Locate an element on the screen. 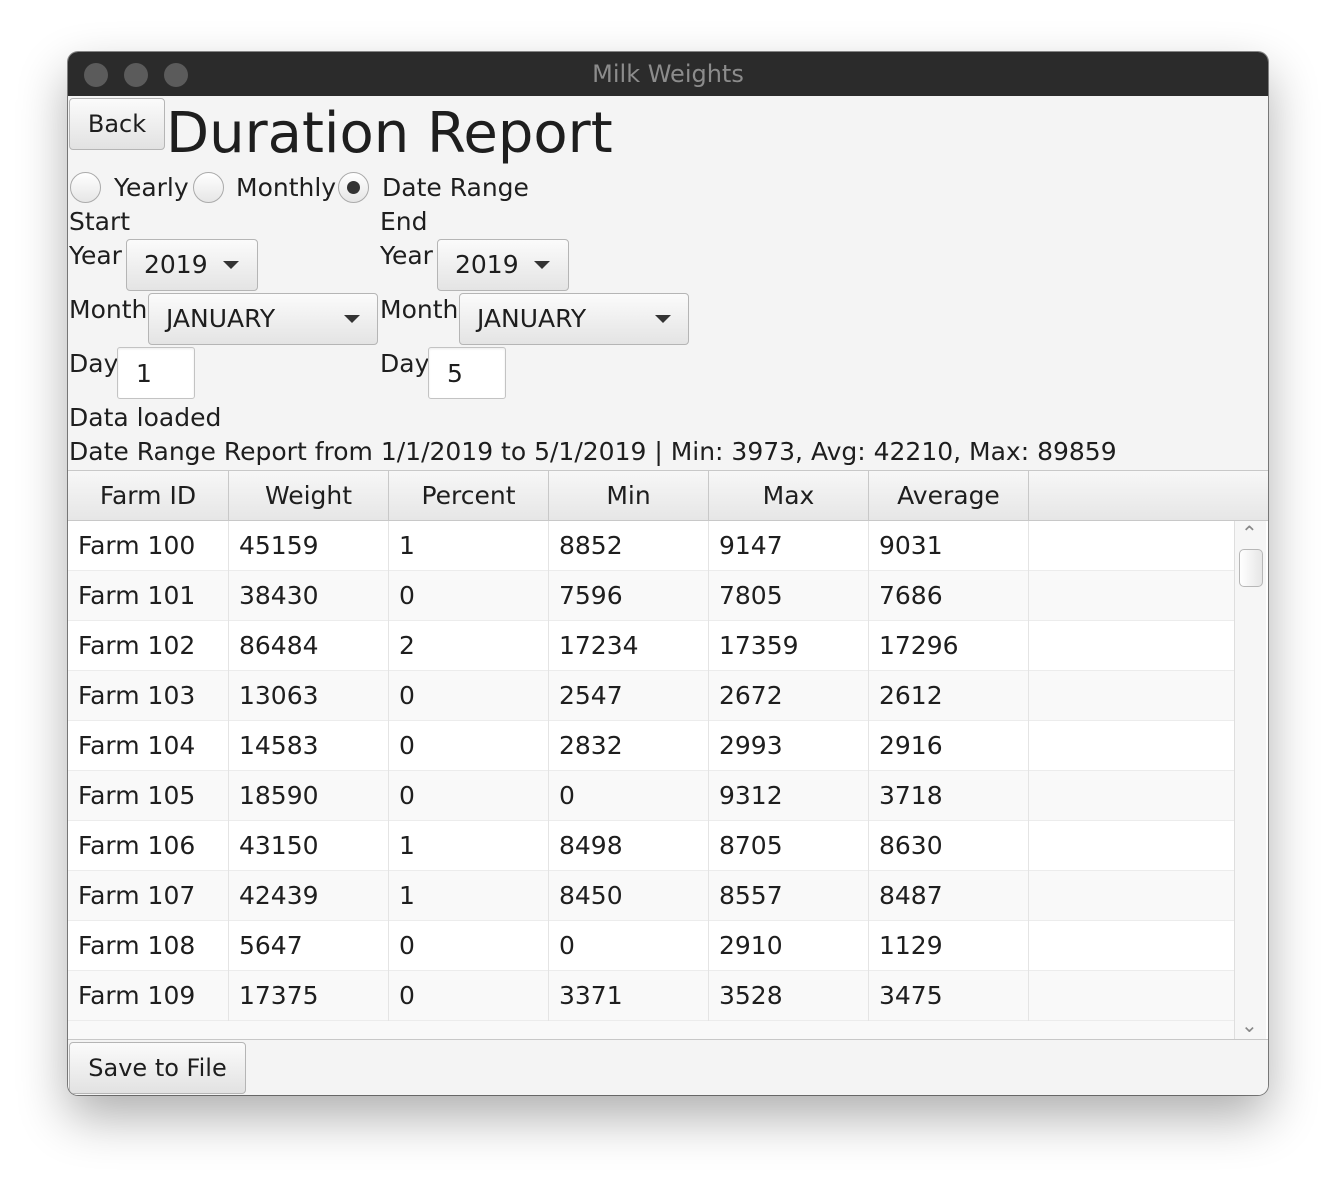  title-bar: Milk Weights is located at coordinates (668, 74).